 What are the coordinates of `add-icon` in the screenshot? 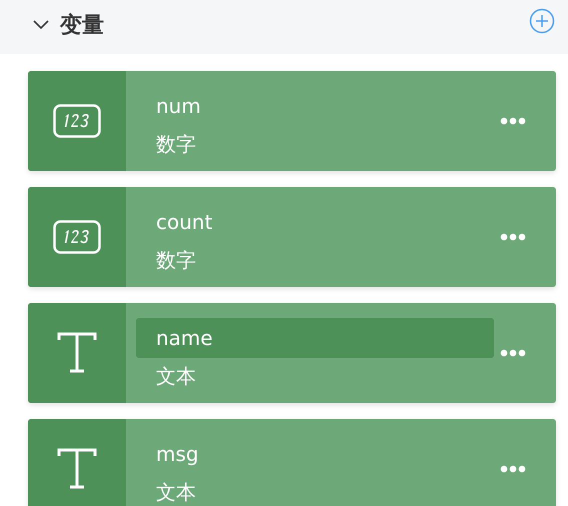 It's located at (542, 21).